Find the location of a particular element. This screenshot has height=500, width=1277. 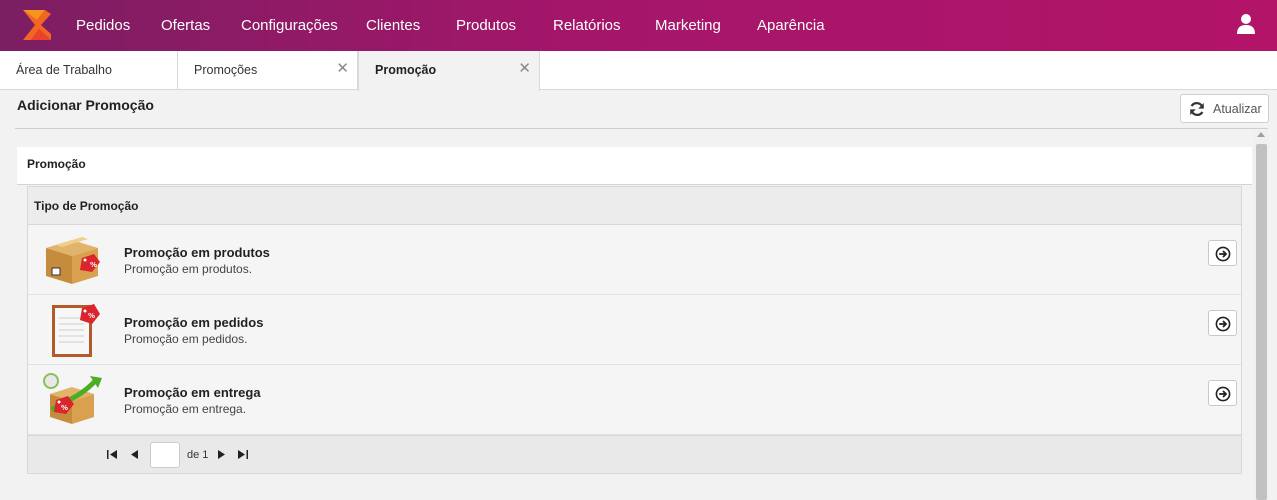

scroll-up-arrow-icon is located at coordinates (1261, 134).